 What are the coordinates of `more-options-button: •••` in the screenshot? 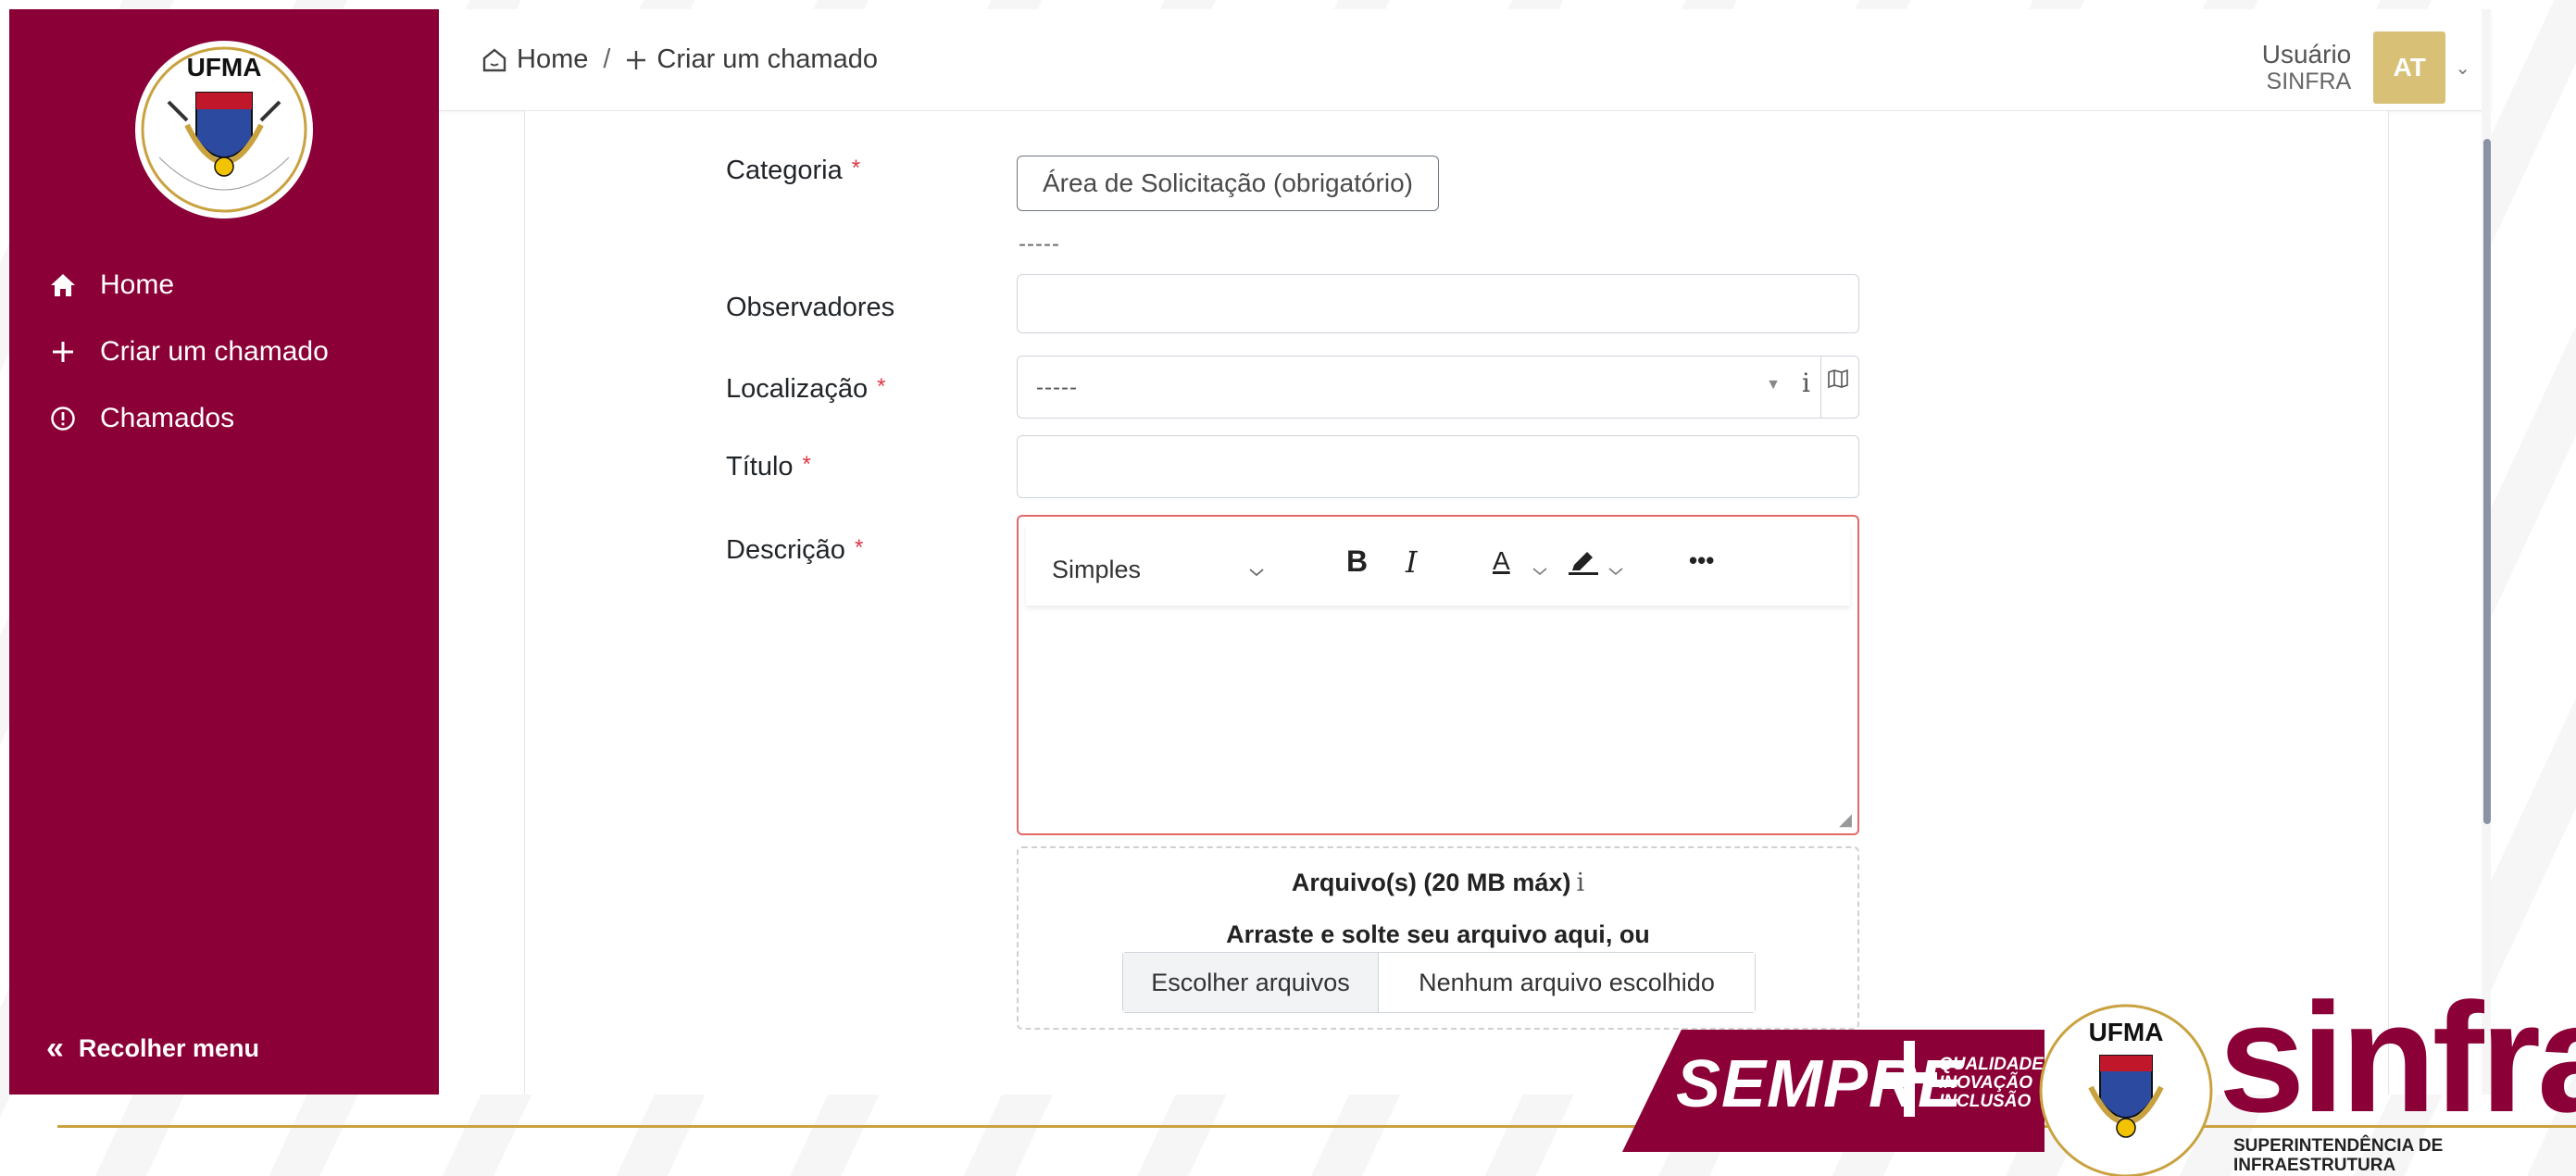 It's located at (1702, 561).